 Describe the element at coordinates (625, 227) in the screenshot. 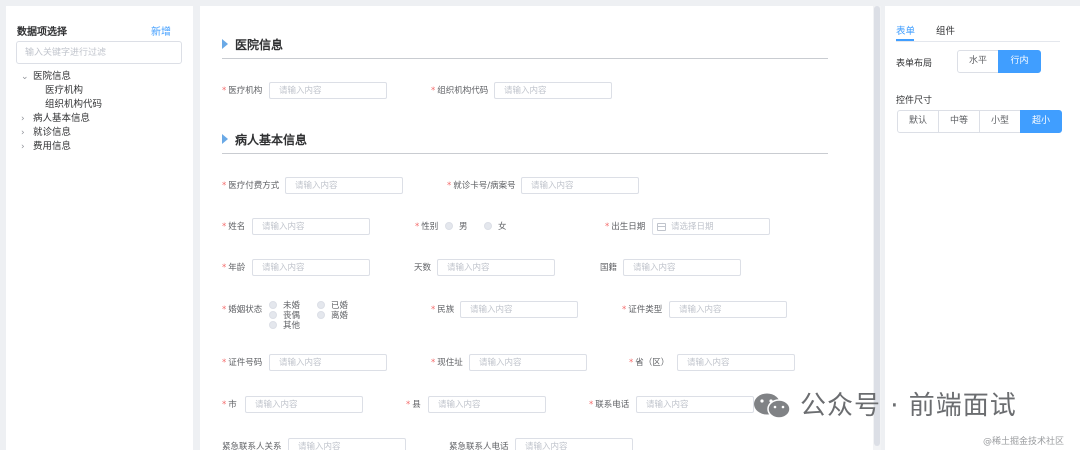

I see `field-label-birth: * 出生日期` at that location.